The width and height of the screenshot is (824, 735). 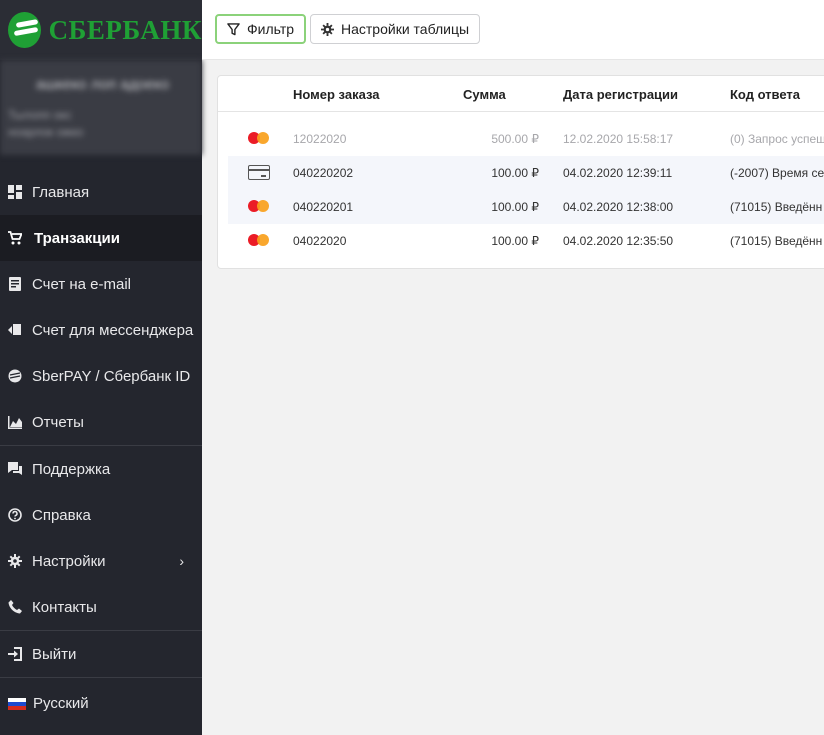 I want to click on sidebar-item-label: Транзакции, so click(x=77, y=238).